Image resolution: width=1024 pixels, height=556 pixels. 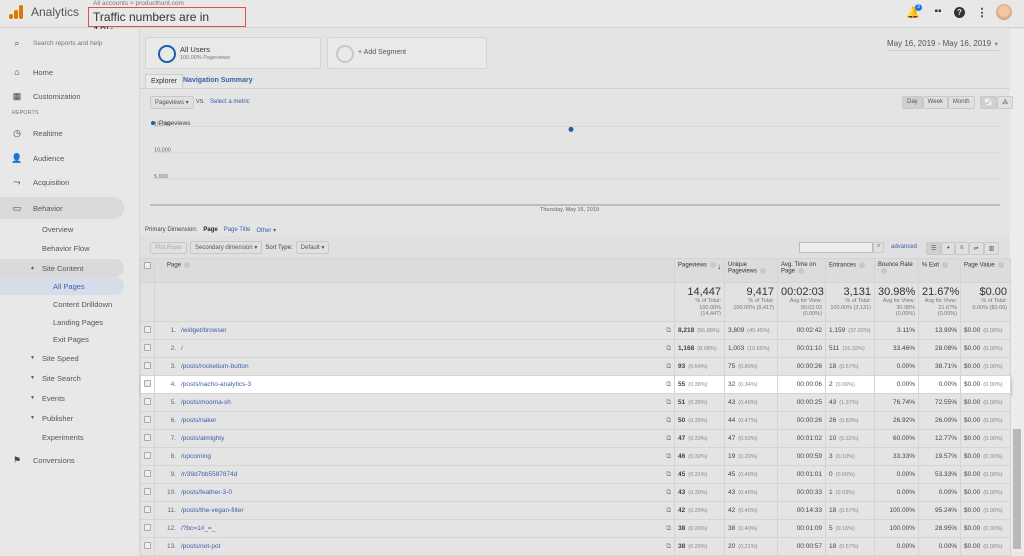 I want to click on sidebar-item-exit-pages: Exit Pages, so click(x=62, y=339).